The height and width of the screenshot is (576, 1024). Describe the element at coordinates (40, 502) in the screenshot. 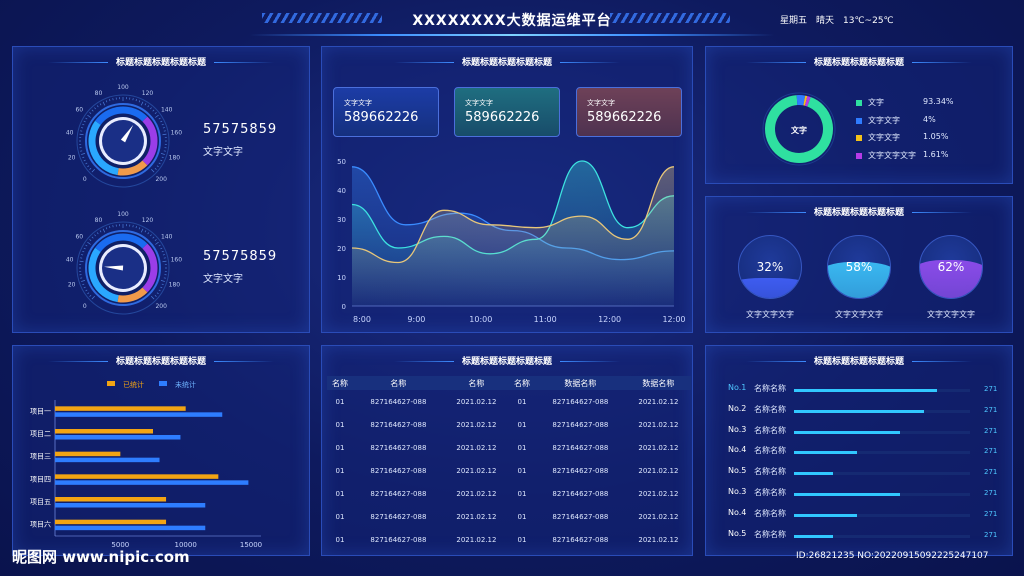

I see `category-label: 项目五` at that location.